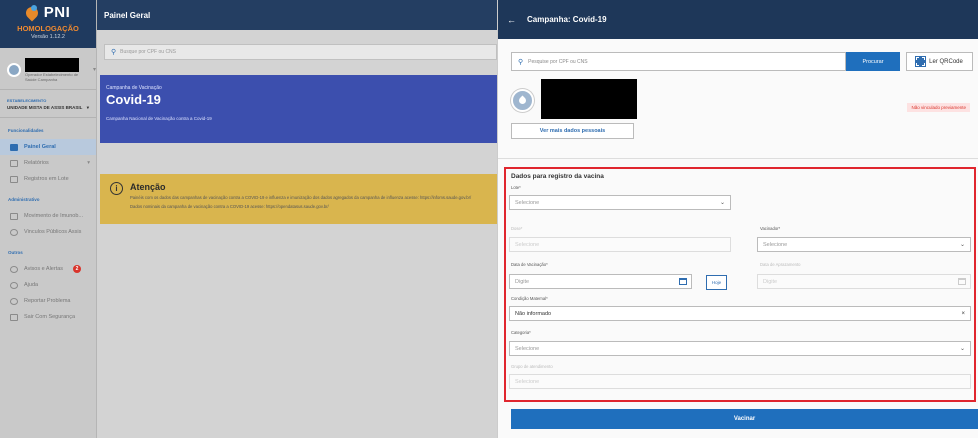 This screenshot has width=978, height=438. I want to click on drawer-title: Campanha: Covid-19, so click(567, 19).